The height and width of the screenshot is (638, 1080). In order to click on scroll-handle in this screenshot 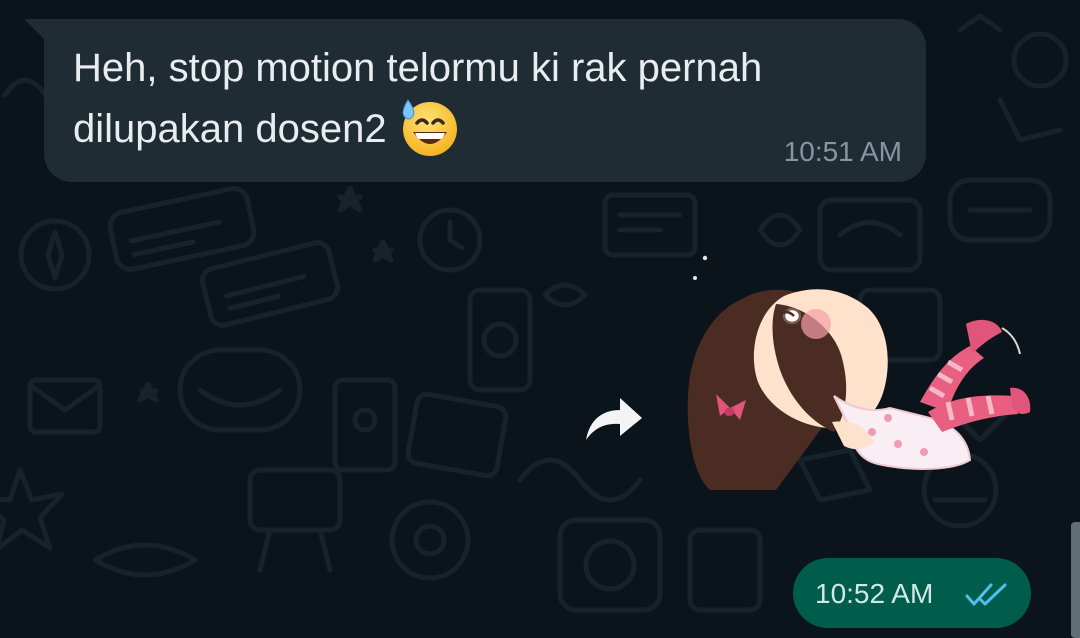, I will do `click(1075, 580)`.